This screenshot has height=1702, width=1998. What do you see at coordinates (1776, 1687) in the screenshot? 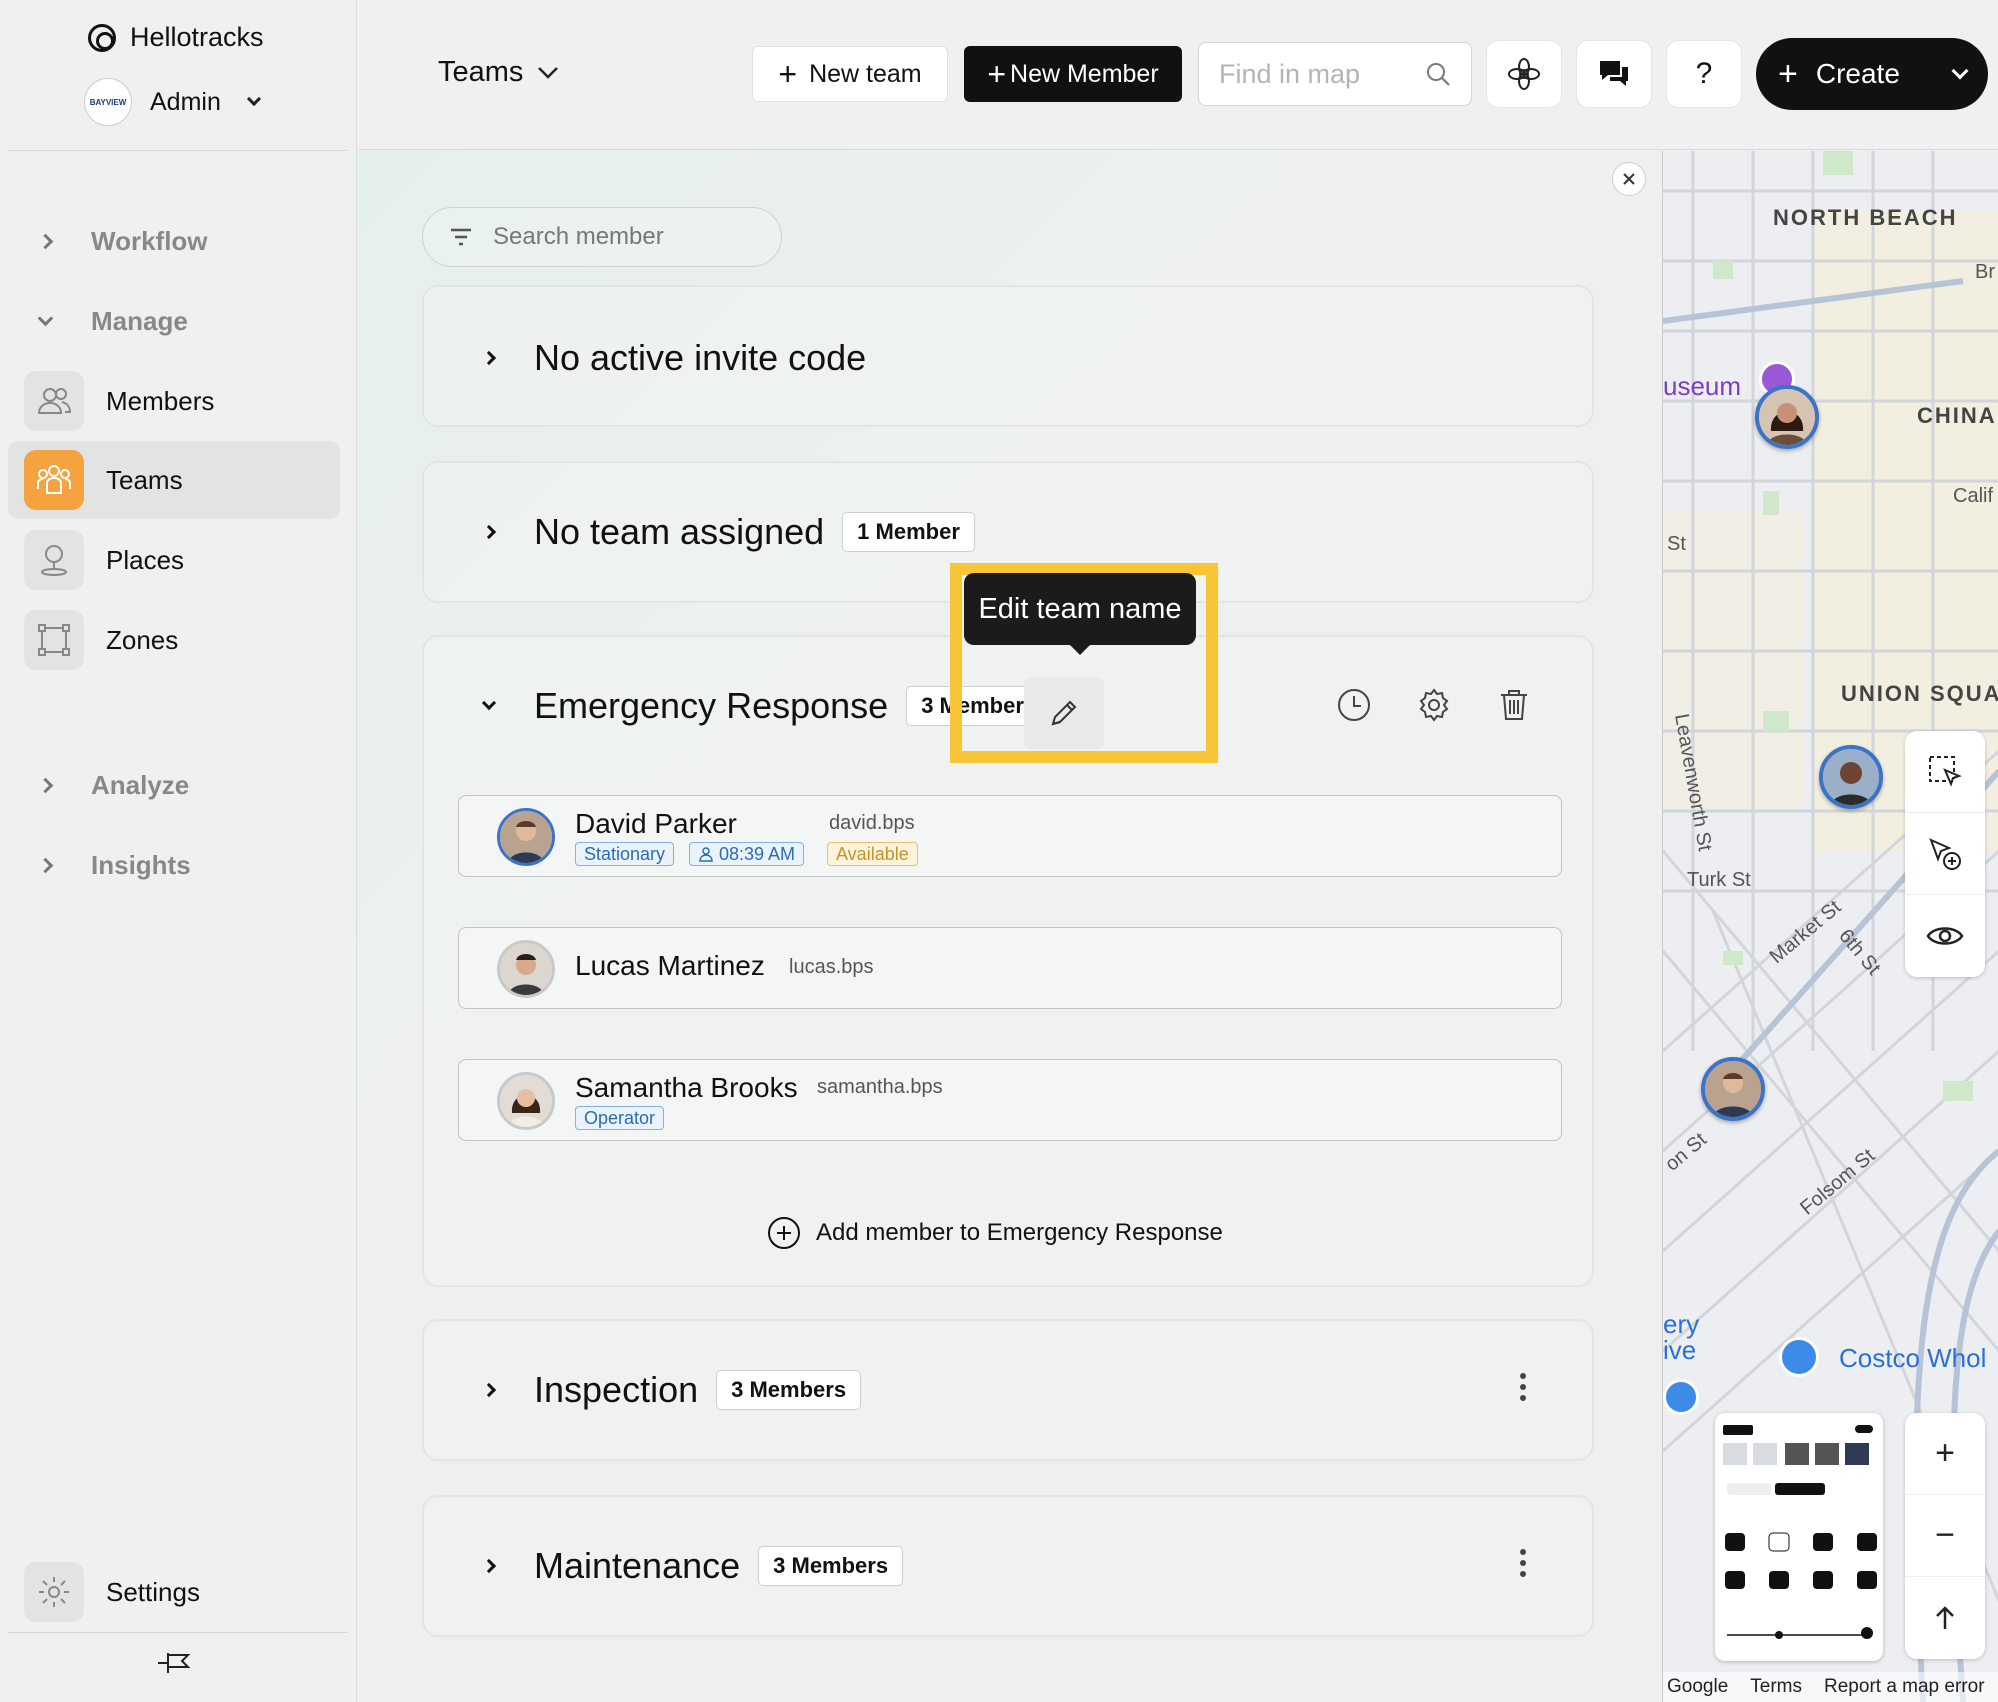
I see `terms-link: Terms` at bounding box center [1776, 1687].